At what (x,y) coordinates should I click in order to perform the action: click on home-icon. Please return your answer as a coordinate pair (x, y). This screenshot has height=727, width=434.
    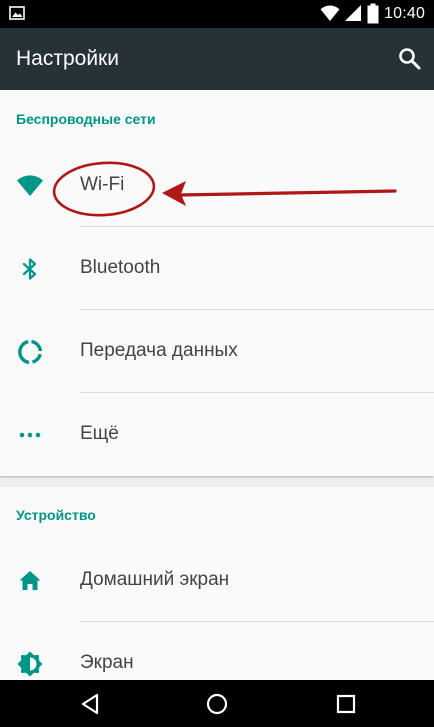
    Looking at the image, I should click on (30, 580).